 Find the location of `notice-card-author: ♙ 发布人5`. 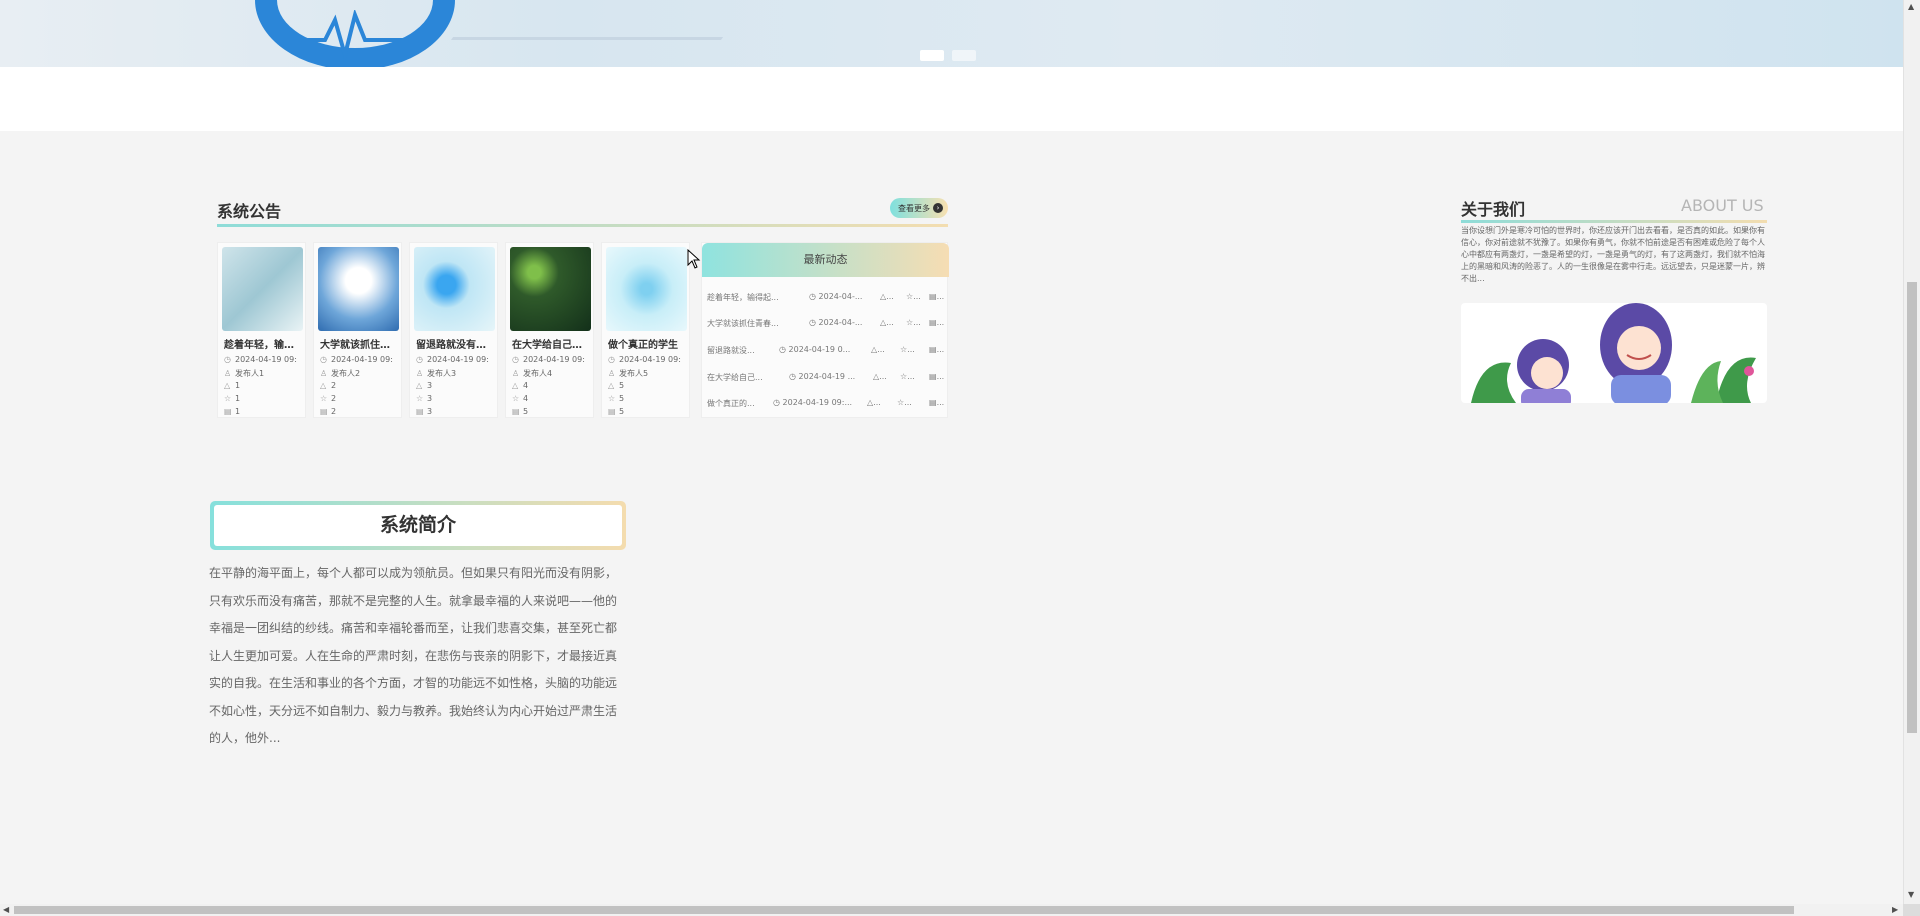

notice-card-author: ♙ 发布人5 is located at coordinates (628, 373).